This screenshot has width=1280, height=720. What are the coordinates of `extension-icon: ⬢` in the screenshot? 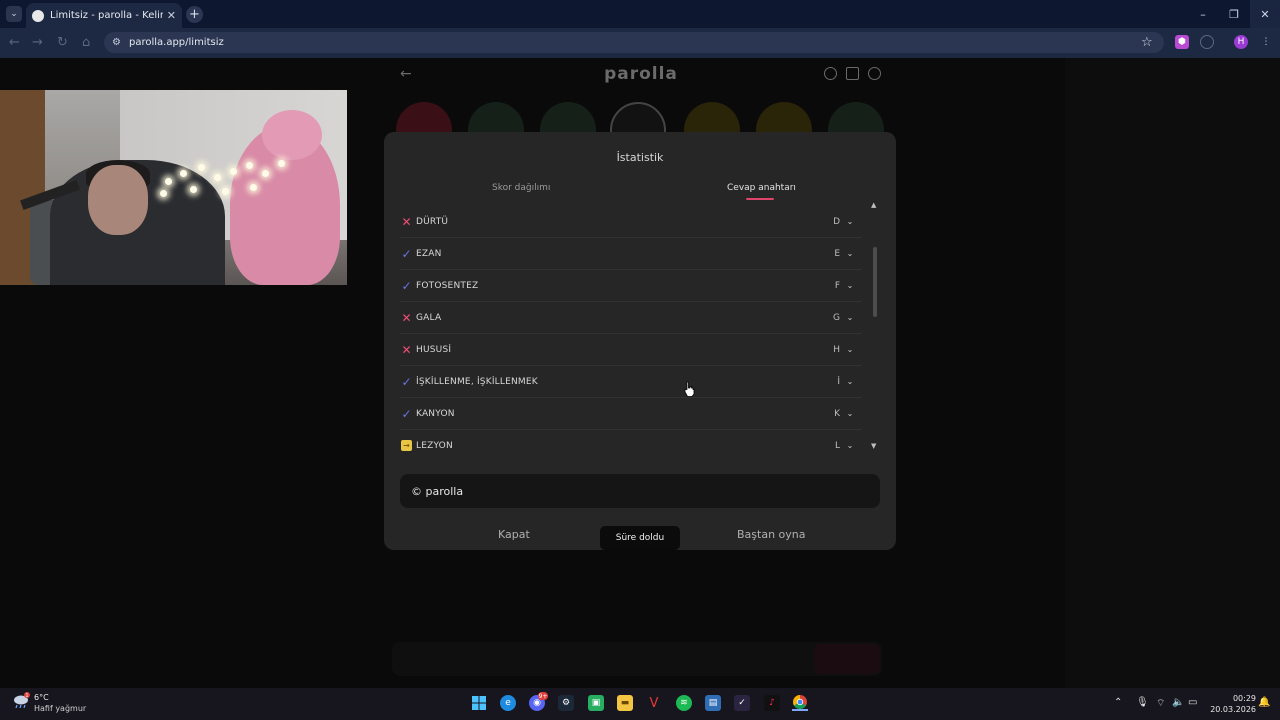 It's located at (1182, 42).